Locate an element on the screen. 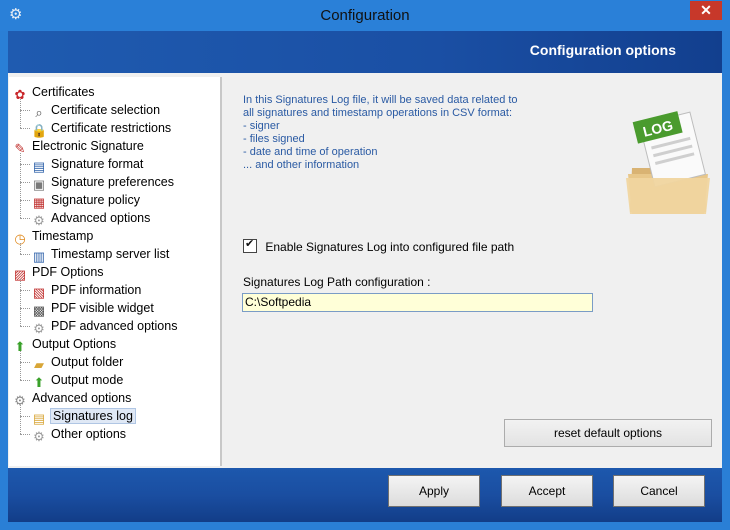 The width and height of the screenshot is (730, 530). tree-item-label: Output folder is located at coordinates (87, 362).